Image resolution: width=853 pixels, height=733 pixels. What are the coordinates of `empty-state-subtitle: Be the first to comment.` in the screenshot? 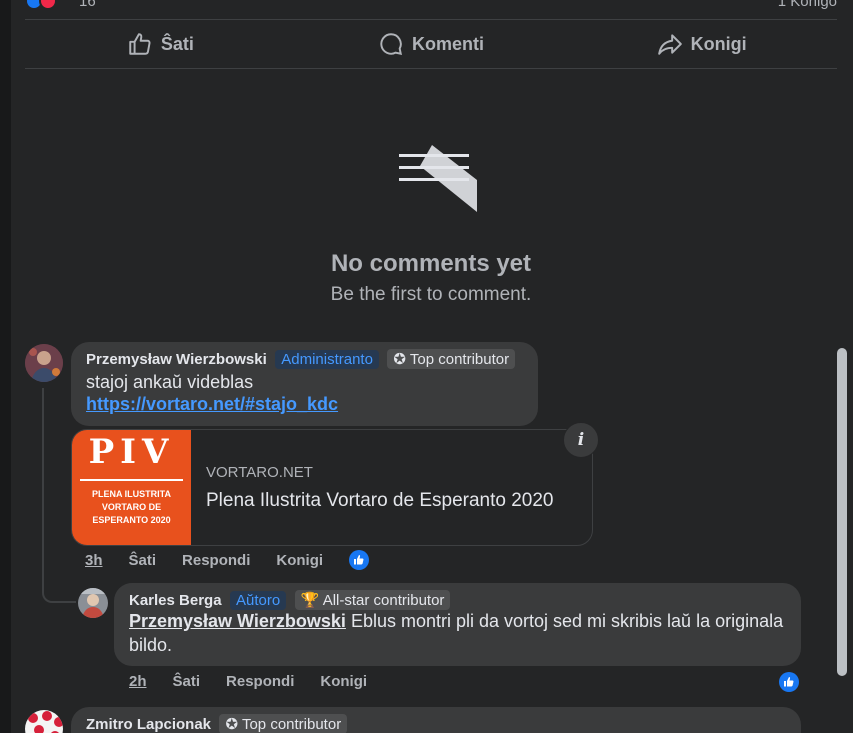 It's located at (431, 294).